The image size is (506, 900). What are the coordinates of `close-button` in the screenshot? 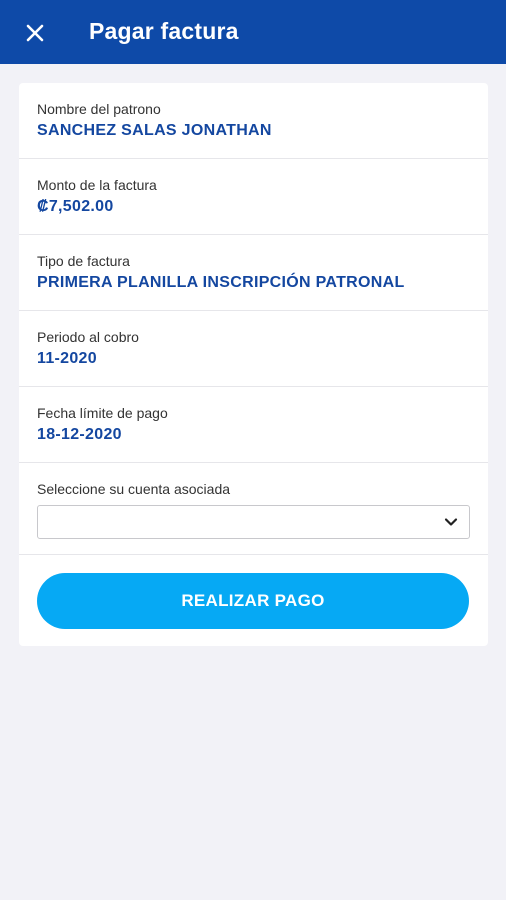 It's located at (35, 33).